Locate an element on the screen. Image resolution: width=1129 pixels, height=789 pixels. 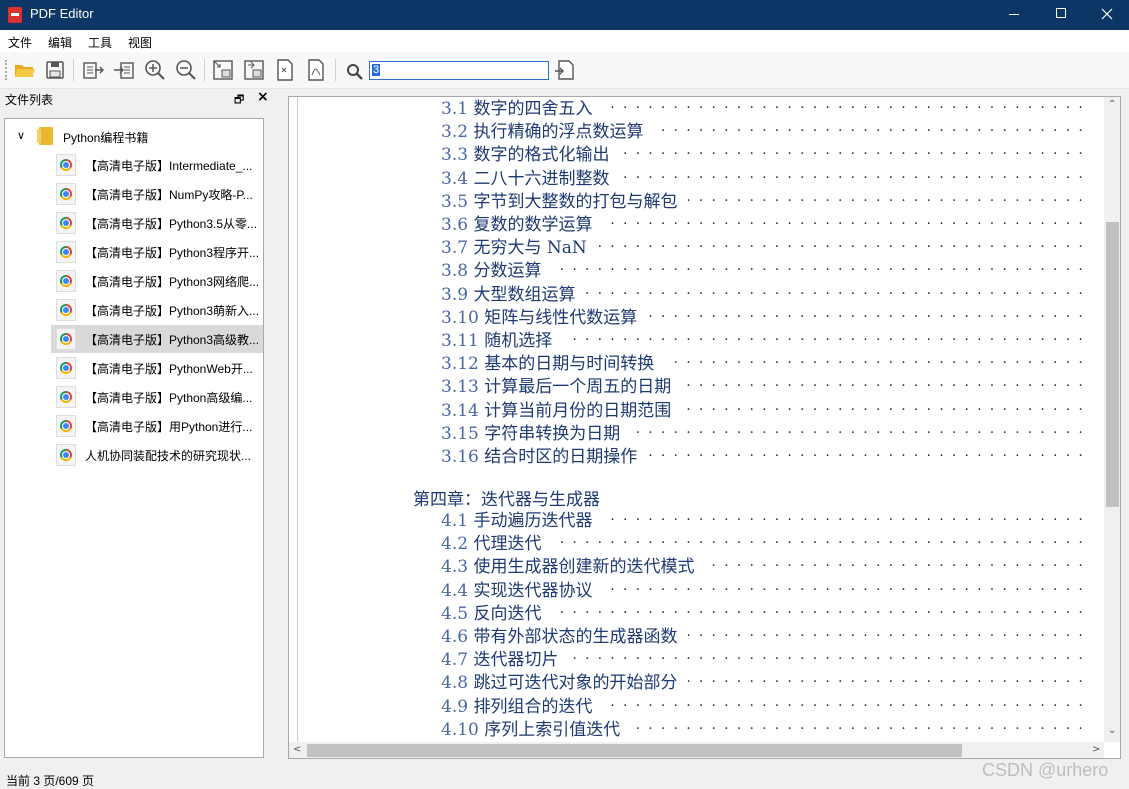
horizontal-scrollbar: < > is located at coordinates (696, 750).